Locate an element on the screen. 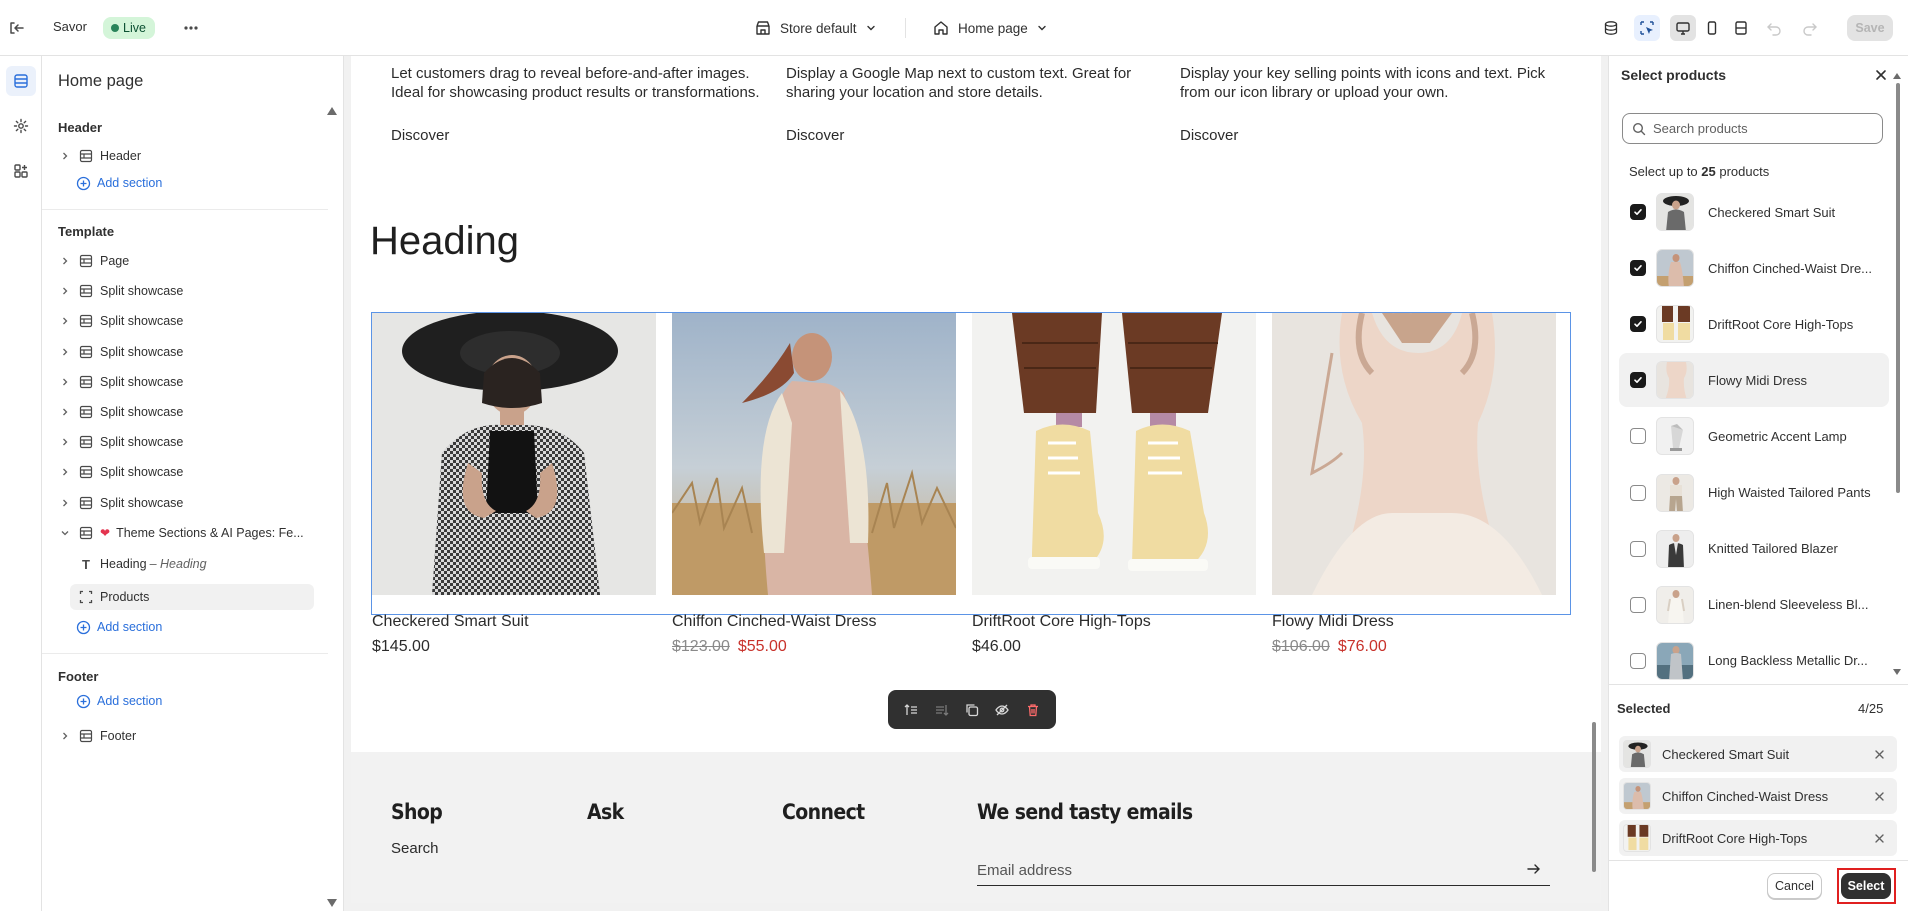 The width and height of the screenshot is (1908, 911). search-input is located at coordinates (1766, 128).